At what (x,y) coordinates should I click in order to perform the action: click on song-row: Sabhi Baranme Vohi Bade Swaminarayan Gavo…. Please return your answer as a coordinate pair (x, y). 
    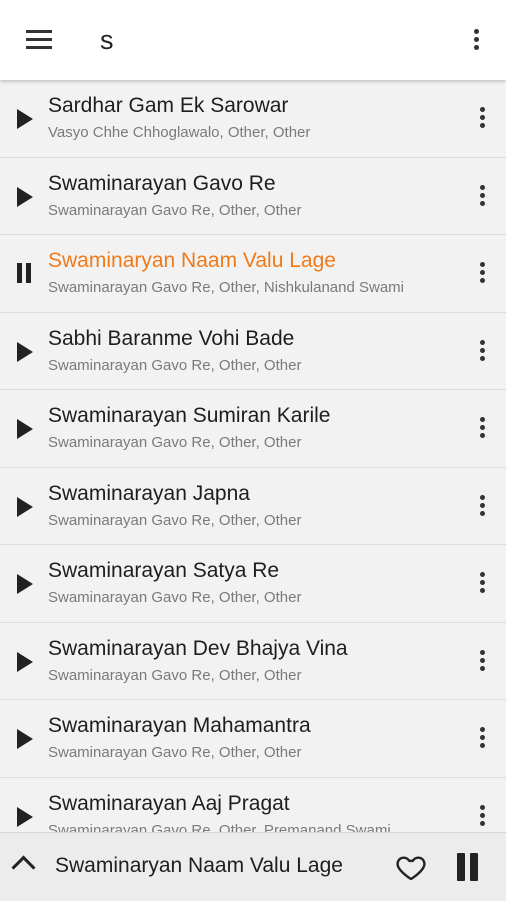
    Looking at the image, I should click on (253, 351).